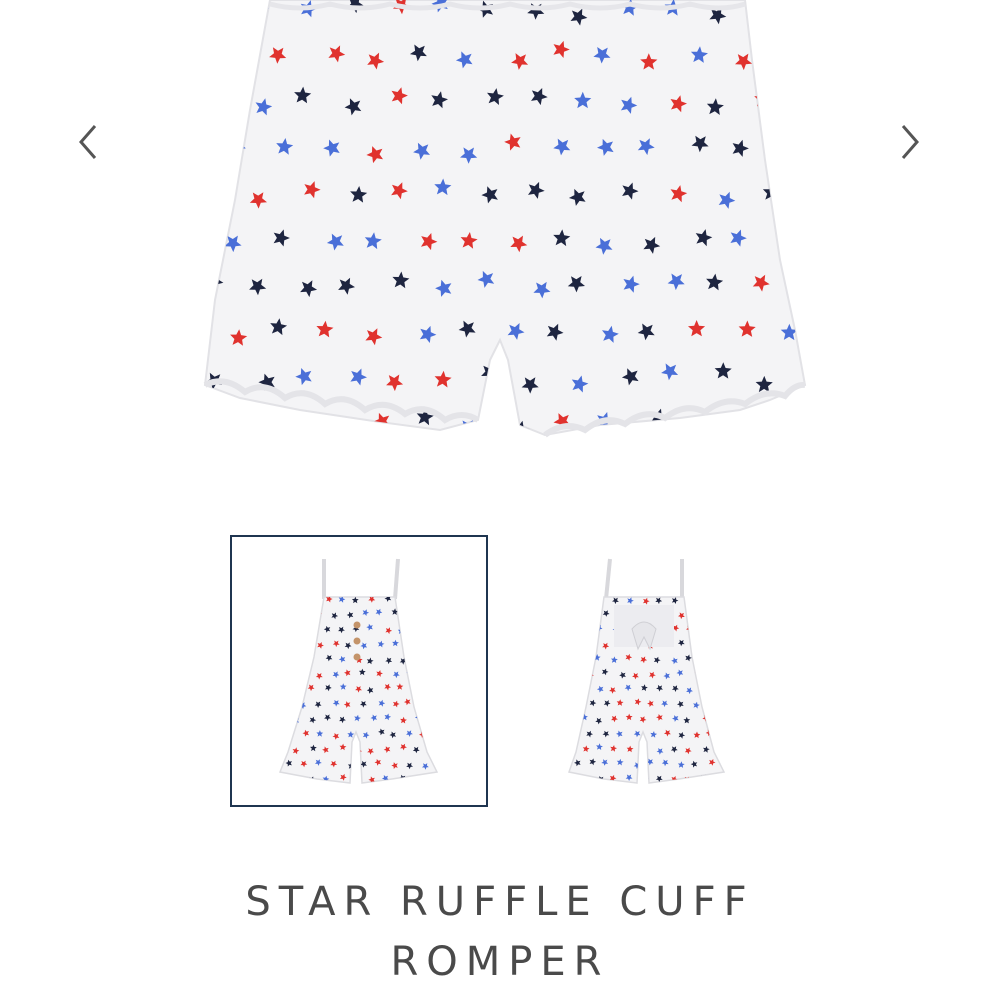  I want to click on next-image-button, so click(910, 142).